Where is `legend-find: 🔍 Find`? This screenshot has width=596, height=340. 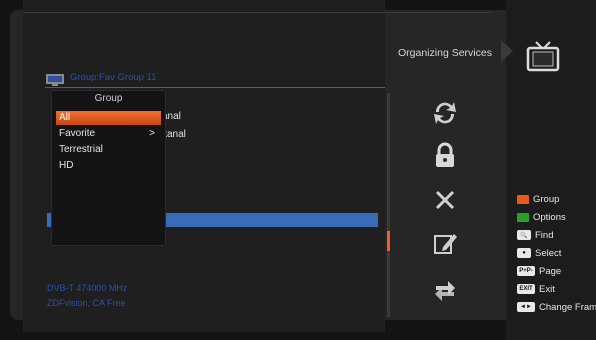 legend-find: 🔍 Find is located at coordinates (535, 235).